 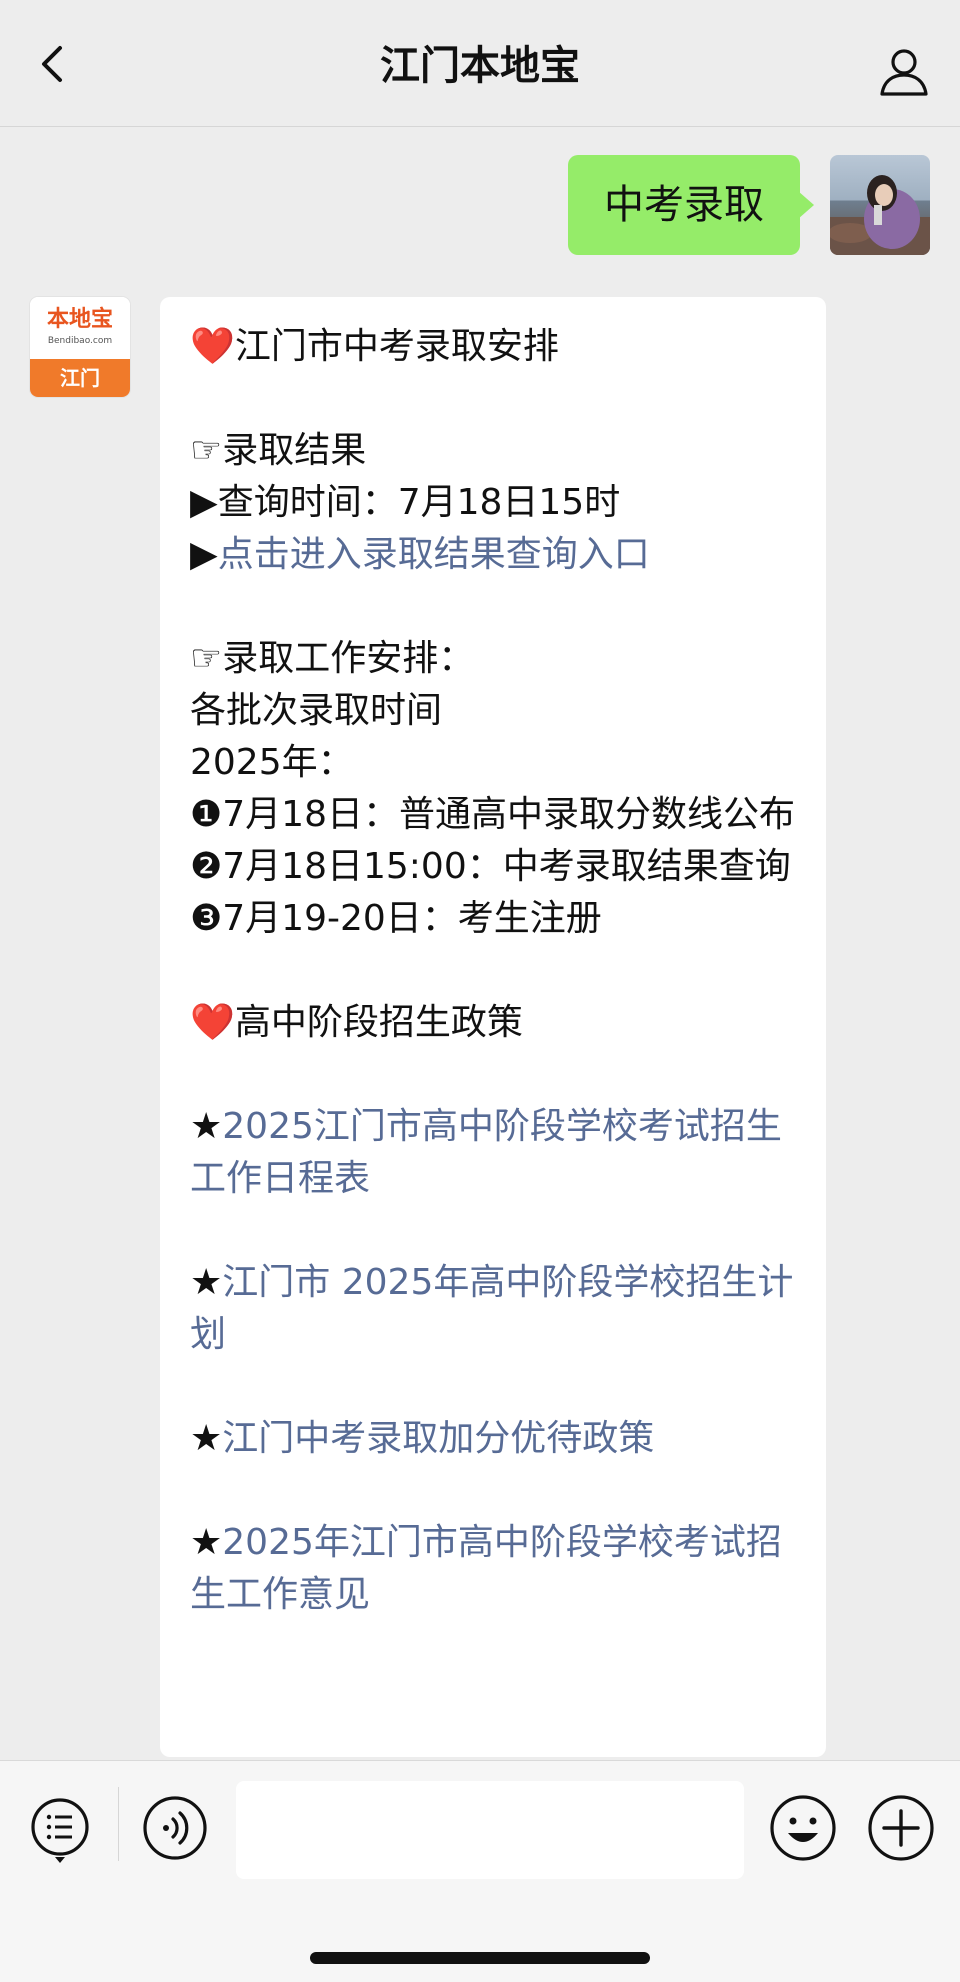 What do you see at coordinates (490, 1830) in the screenshot?
I see `message-input` at bounding box center [490, 1830].